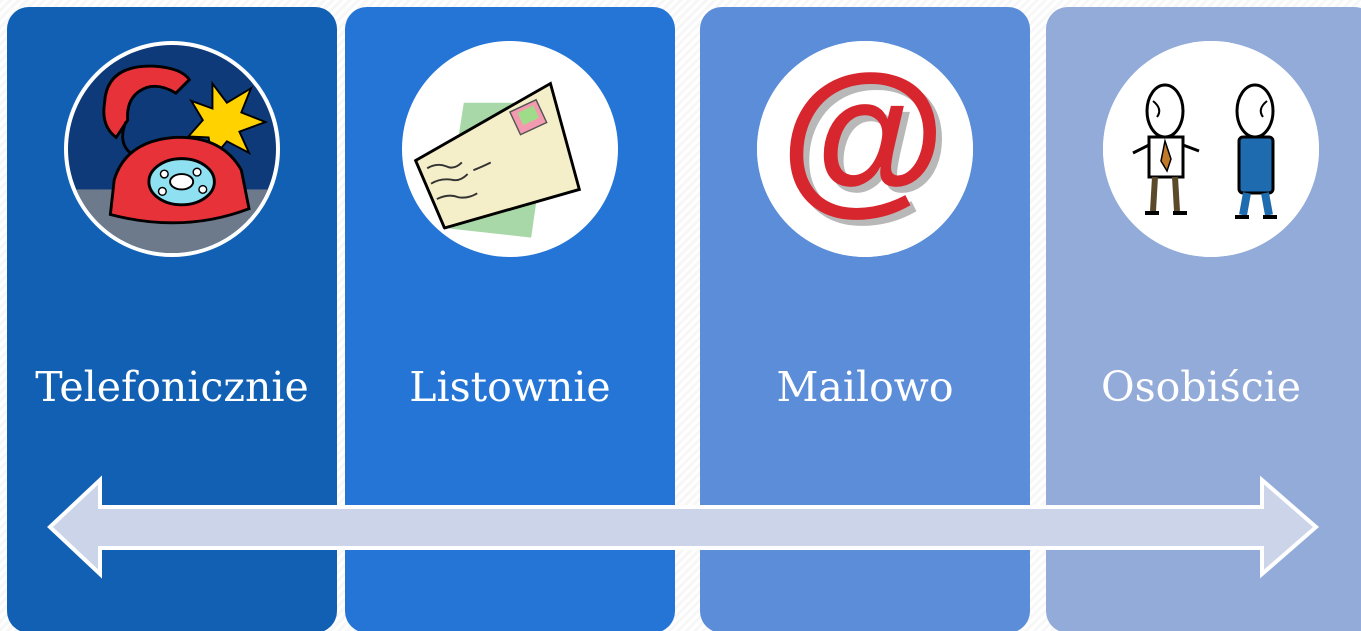 The width and height of the screenshot is (1361, 631). What do you see at coordinates (172, 387) in the screenshot?
I see `channel-label-phone: Telefonicznie` at bounding box center [172, 387].